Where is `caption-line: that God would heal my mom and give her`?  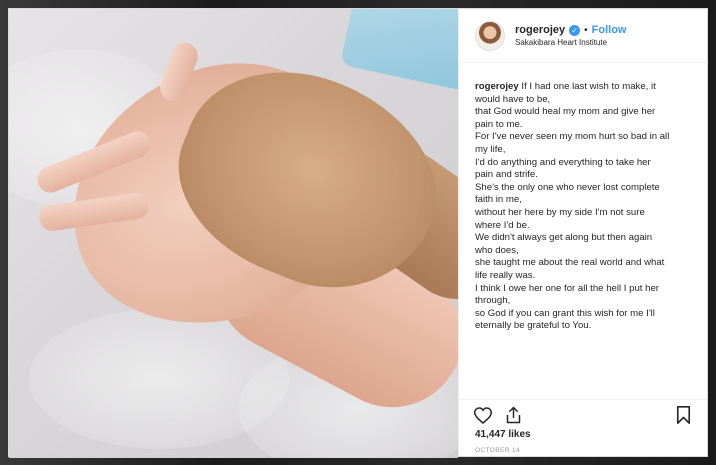
caption-line: that God would heal my mom and give her is located at coordinates (565, 112).